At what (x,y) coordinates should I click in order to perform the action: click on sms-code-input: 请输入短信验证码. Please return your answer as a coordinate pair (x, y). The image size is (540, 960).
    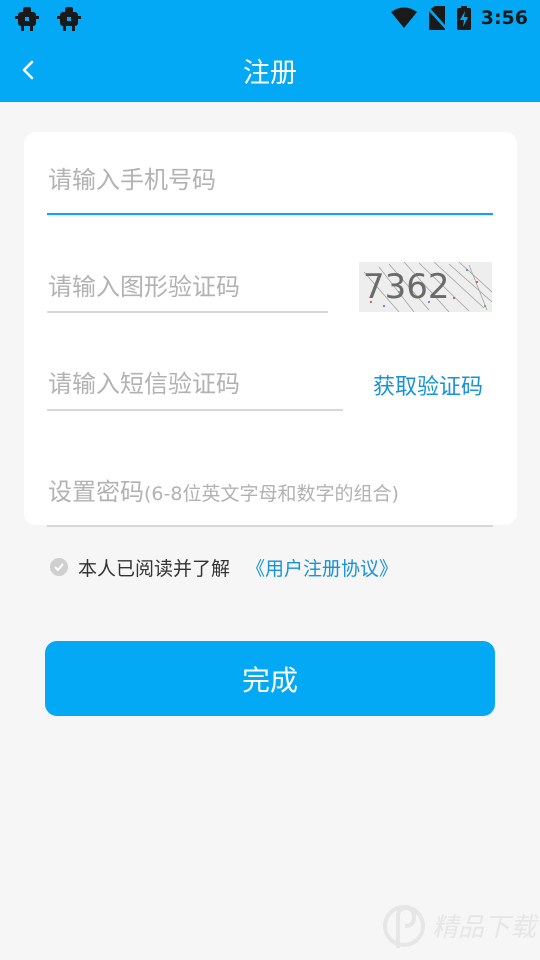
    Looking at the image, I should click on (144, 381).